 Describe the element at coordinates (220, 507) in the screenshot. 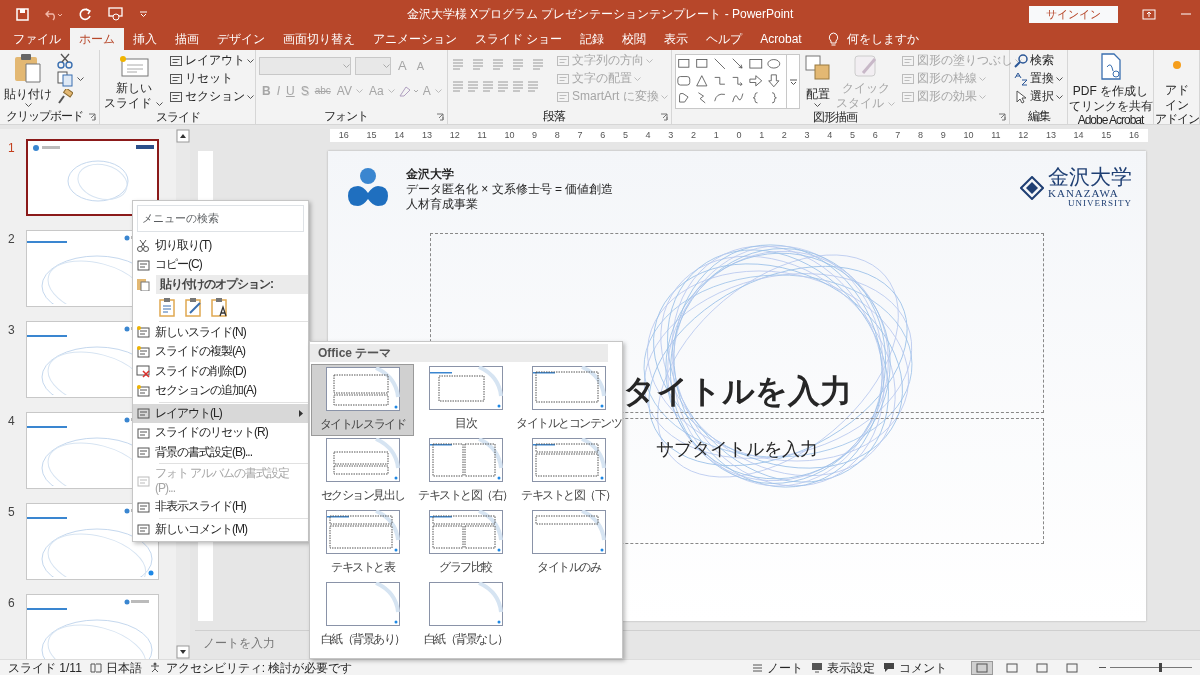

I see `menu-item: 非表示スライド(H)` at that location.